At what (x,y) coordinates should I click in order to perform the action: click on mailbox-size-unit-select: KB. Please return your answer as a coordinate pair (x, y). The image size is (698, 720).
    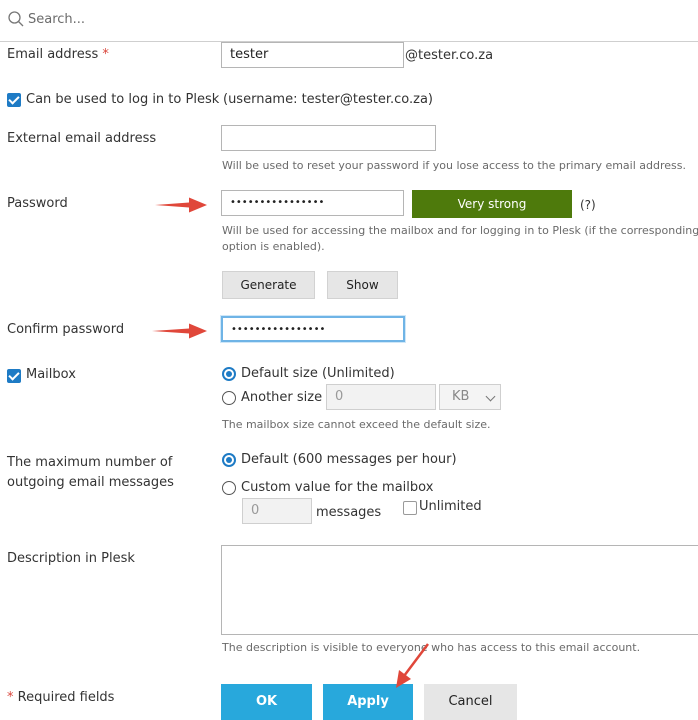
    Looking at the image, I should click on (470, 397).